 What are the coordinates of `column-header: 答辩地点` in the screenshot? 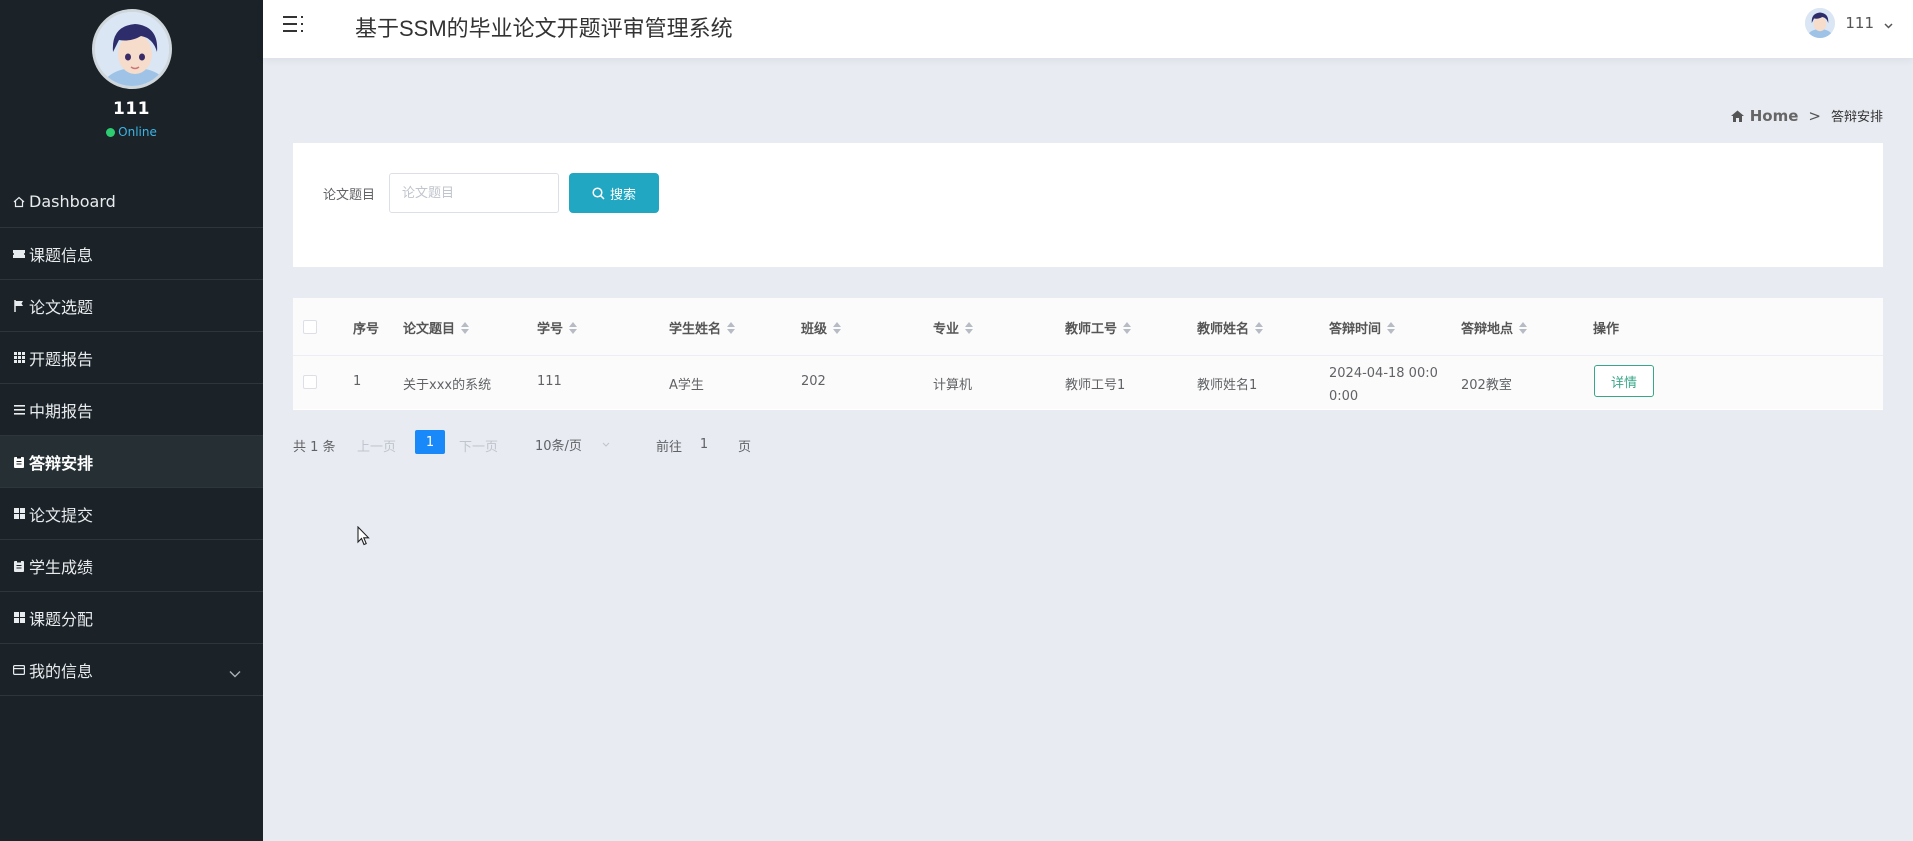 It's located at (1494, 327).